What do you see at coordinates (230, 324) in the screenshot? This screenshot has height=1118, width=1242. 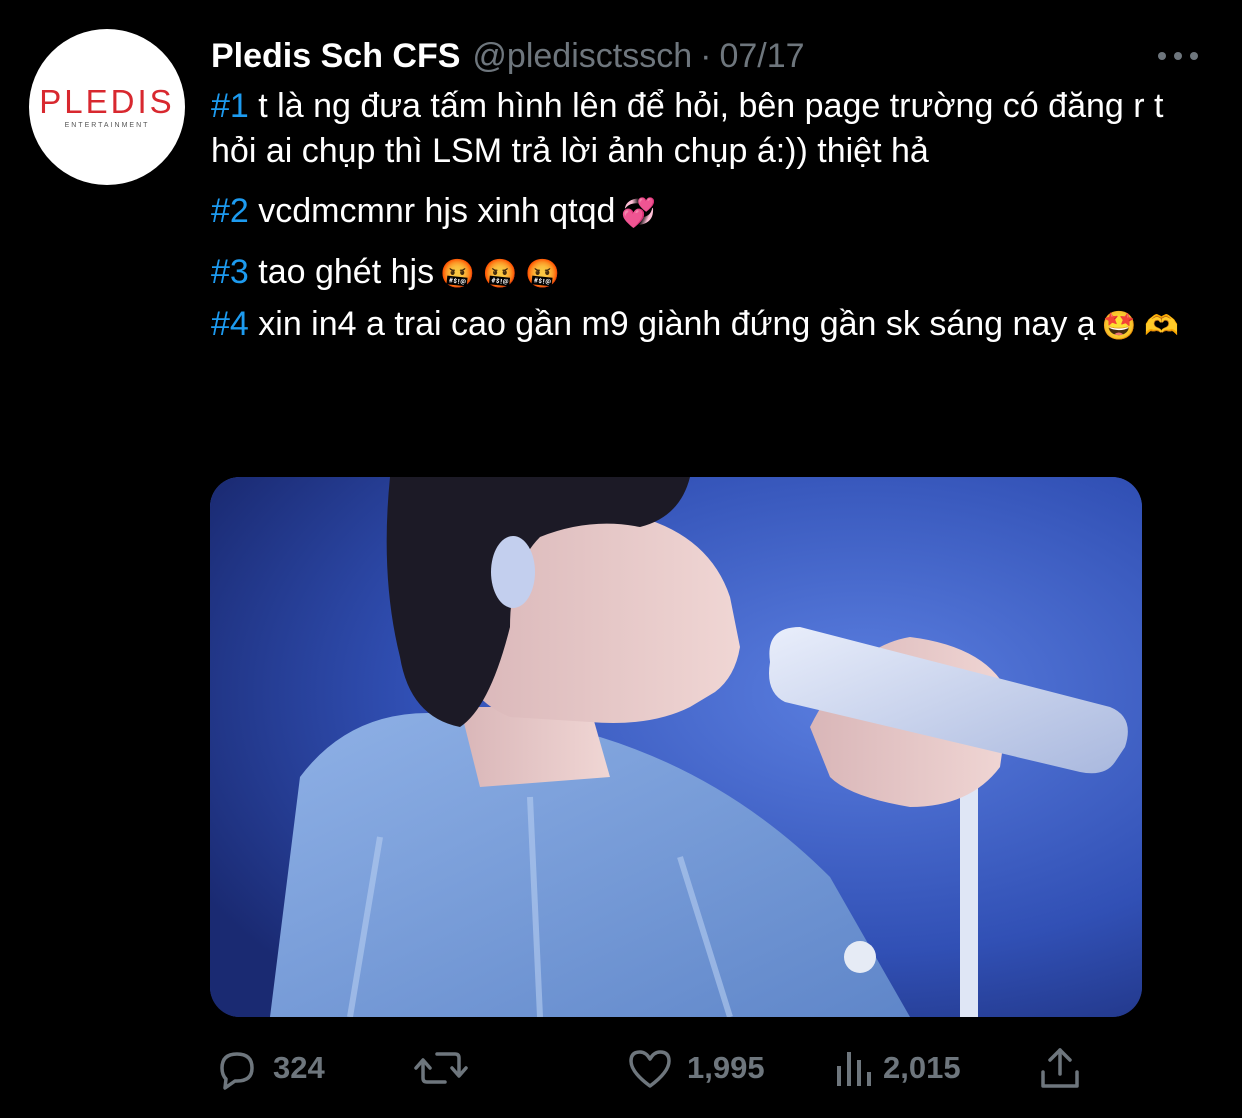 I see `hashtag-4: #4` at bounding box center [230, 324].